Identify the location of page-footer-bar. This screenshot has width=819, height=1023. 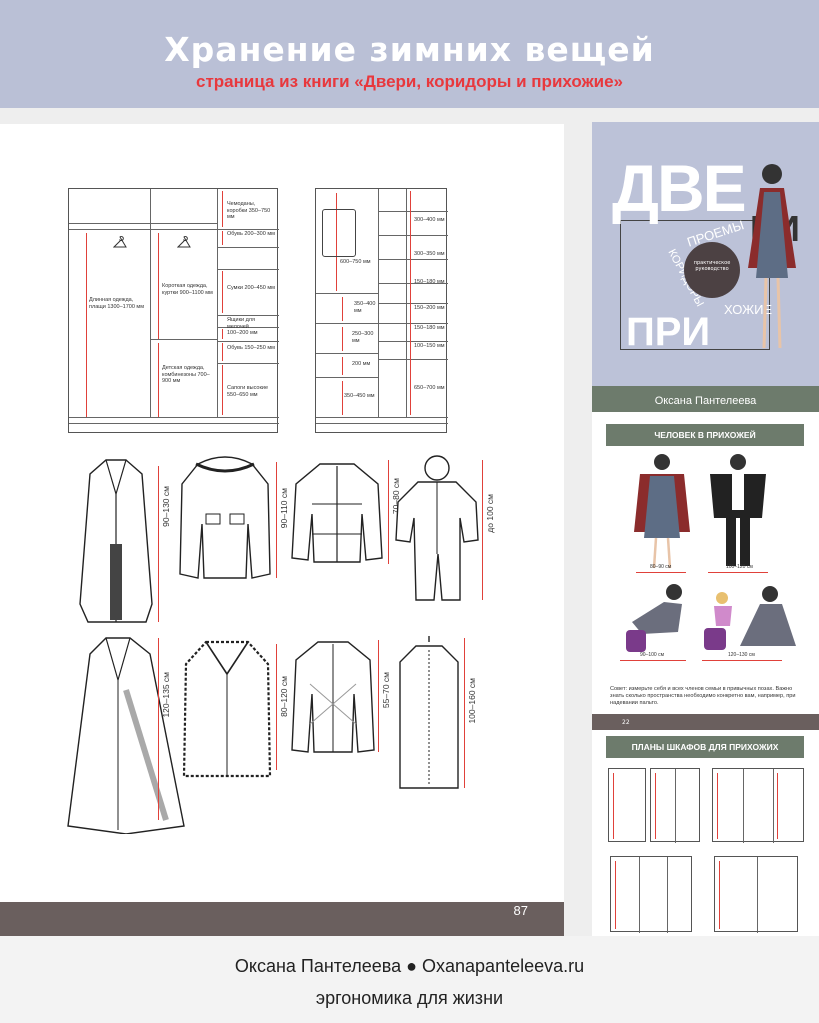
(282, 919).